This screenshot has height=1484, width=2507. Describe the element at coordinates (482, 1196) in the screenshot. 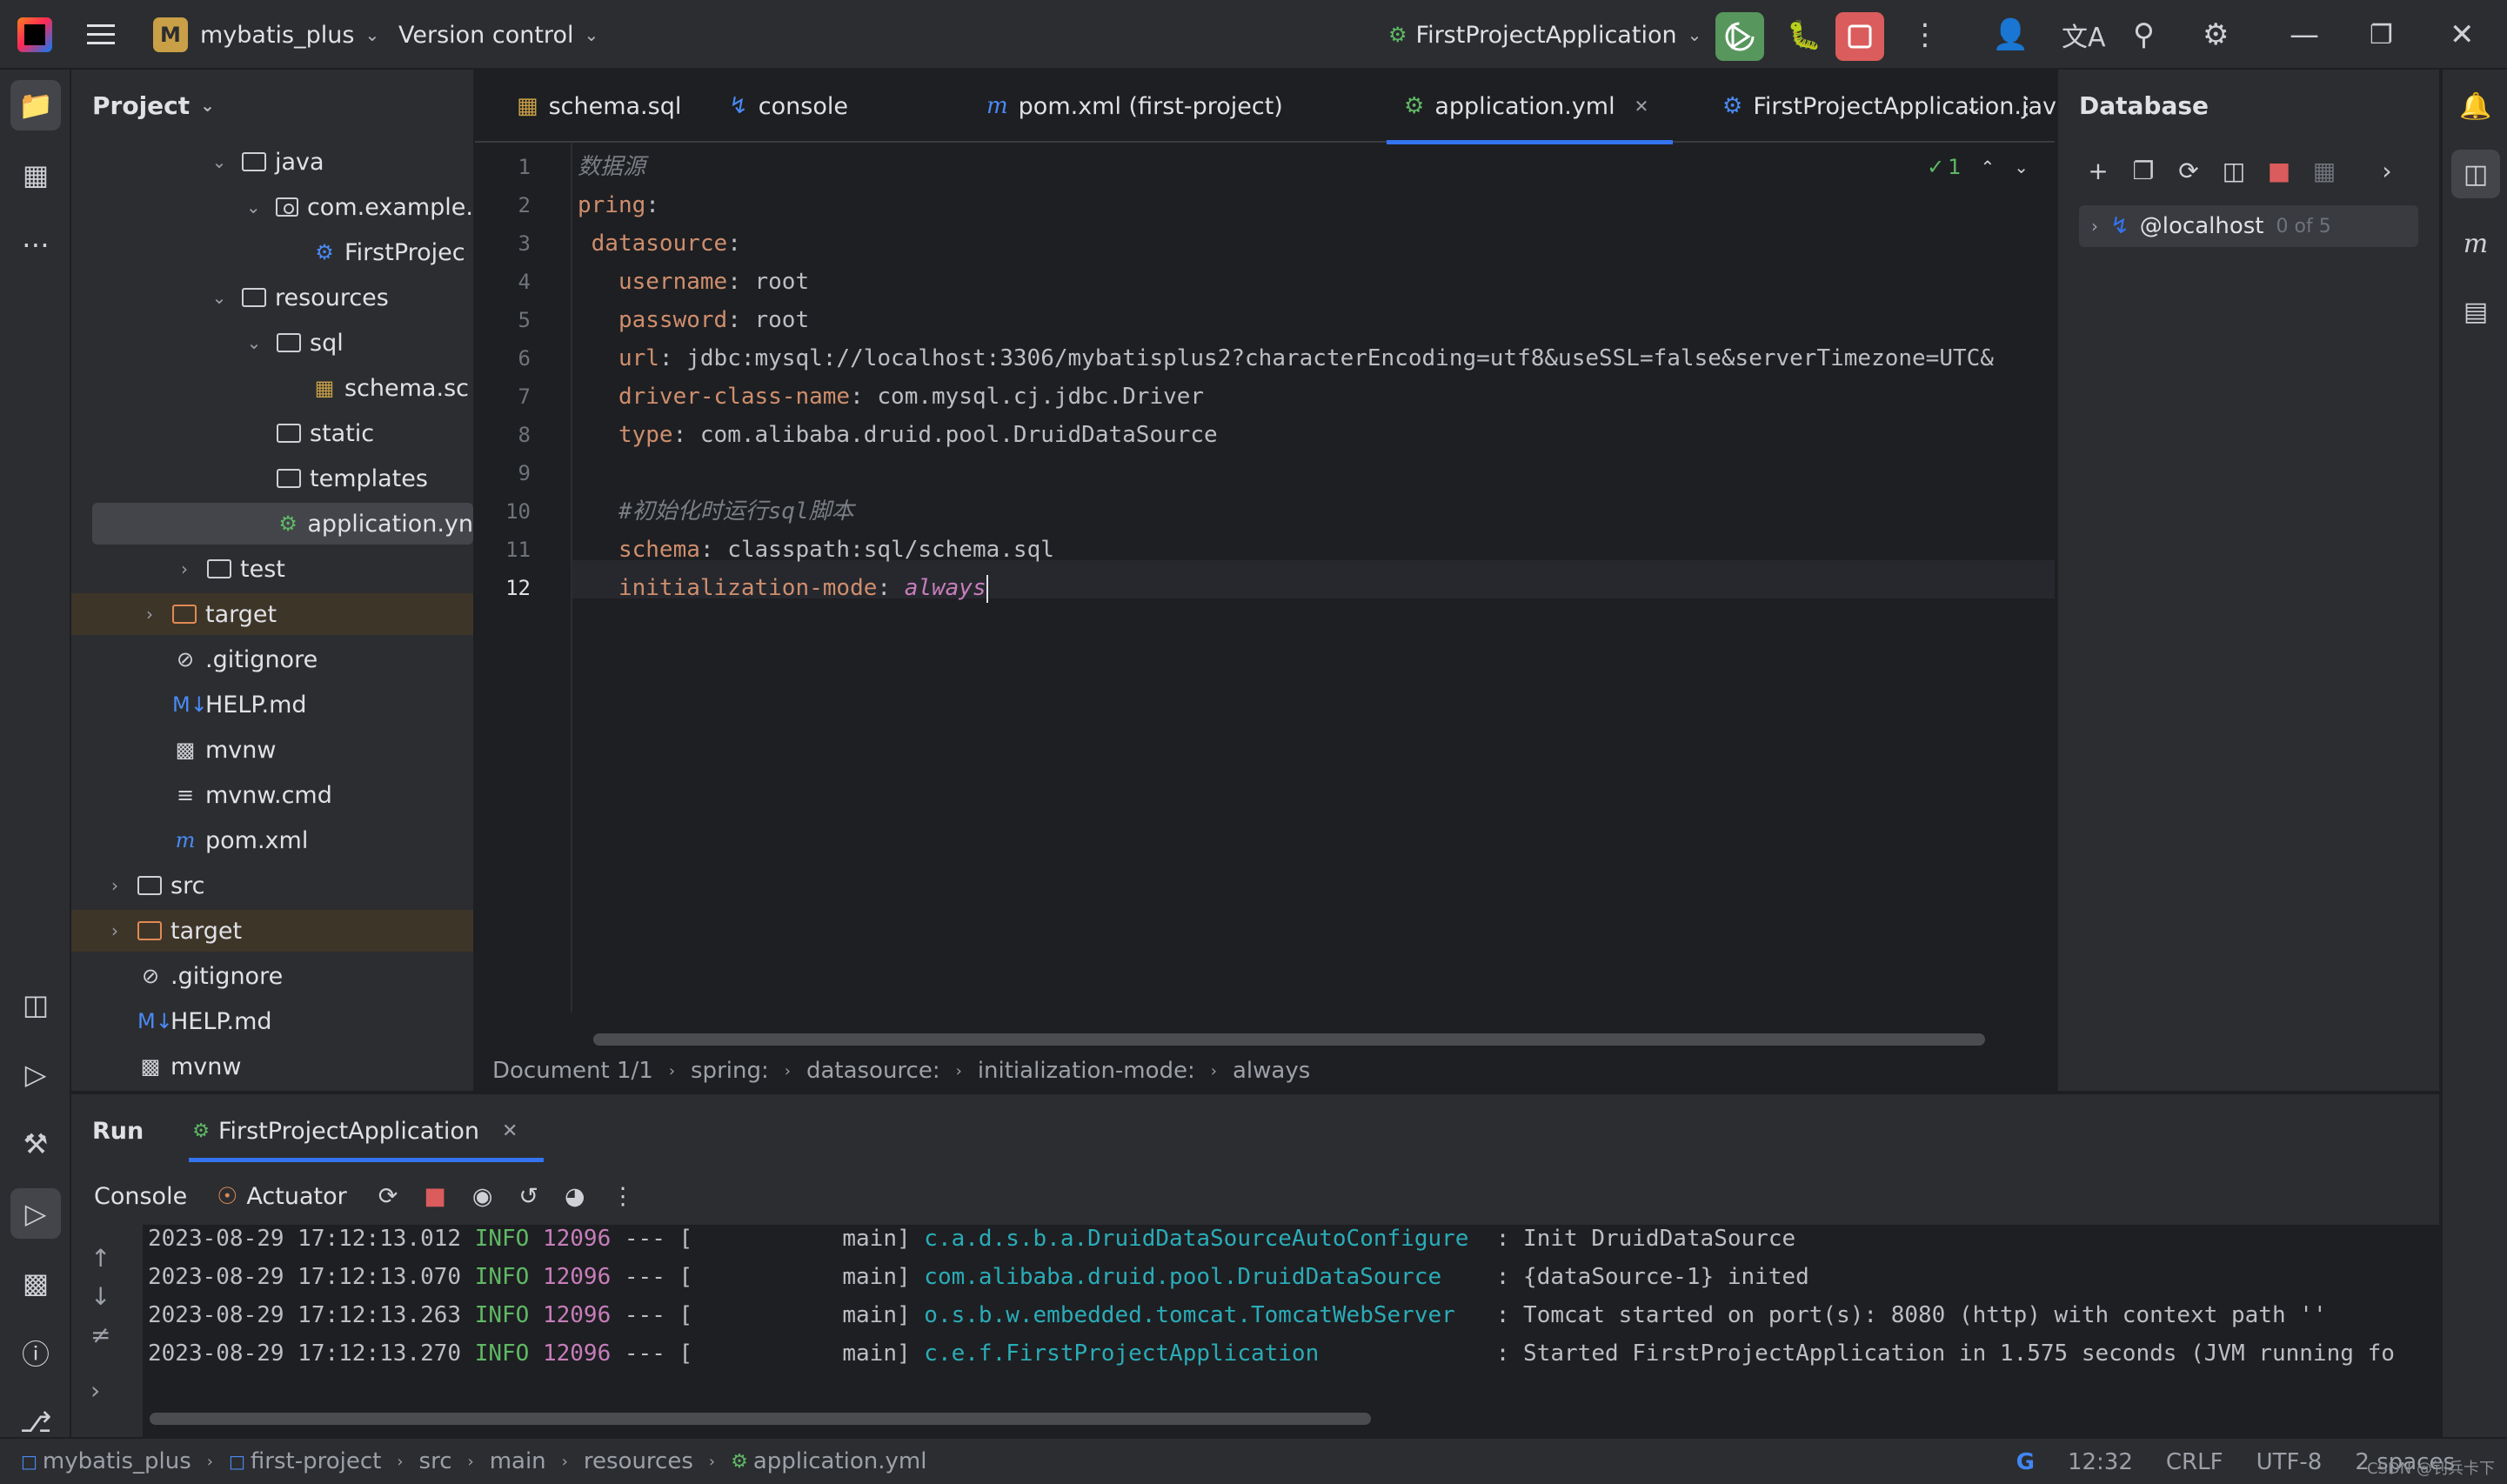

I see `camera-icon: ◉` at that location.